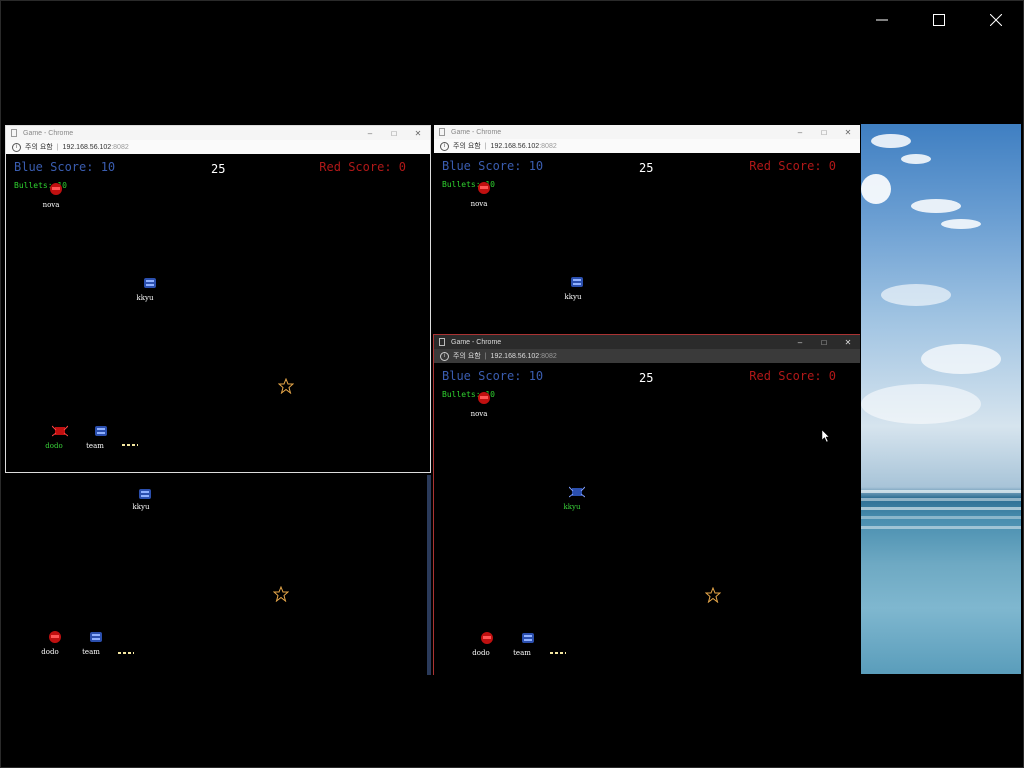  I want to click on outer-window-controls, so click(938, 20).